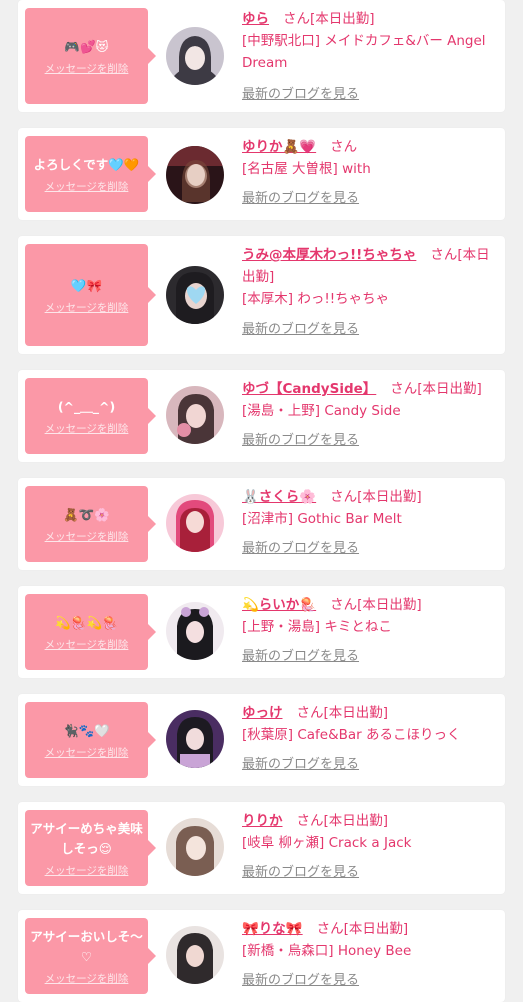 Image resolution: width=523 pixels, height=1002 pixels. I want to click on message-text: 🧸➰🌸, so click(86, 514).